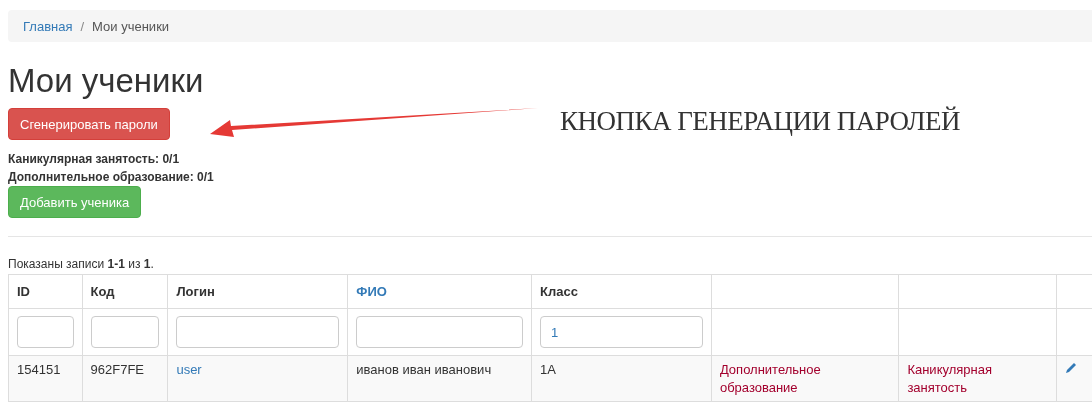 This screenshot has height=405, width=1092. Describe the element at coordinates (257, 378) in the screenshot. I see `table-cell: user` at that location.